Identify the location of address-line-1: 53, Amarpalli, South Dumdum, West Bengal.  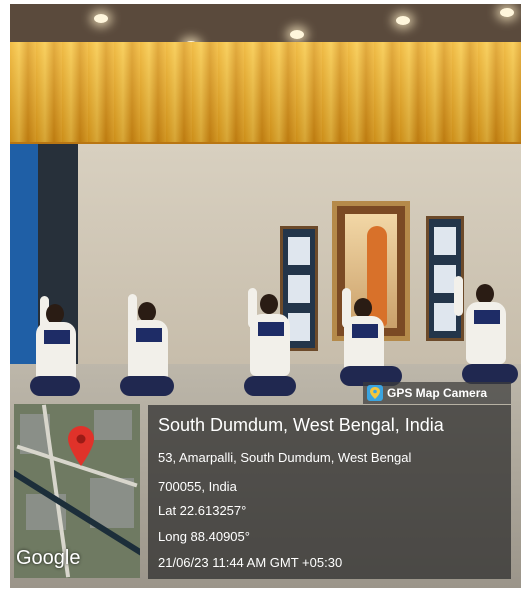
(285, 457).